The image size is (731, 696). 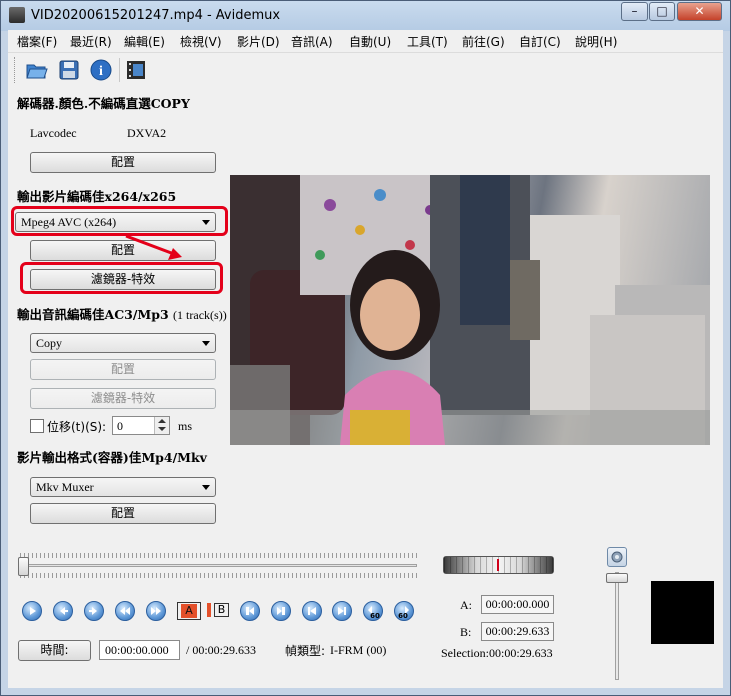 What do you see at coordinates (141, 425) in the screenshot?
I see `audio-shift-spinbox: 0` at bounding box center [141, 425].